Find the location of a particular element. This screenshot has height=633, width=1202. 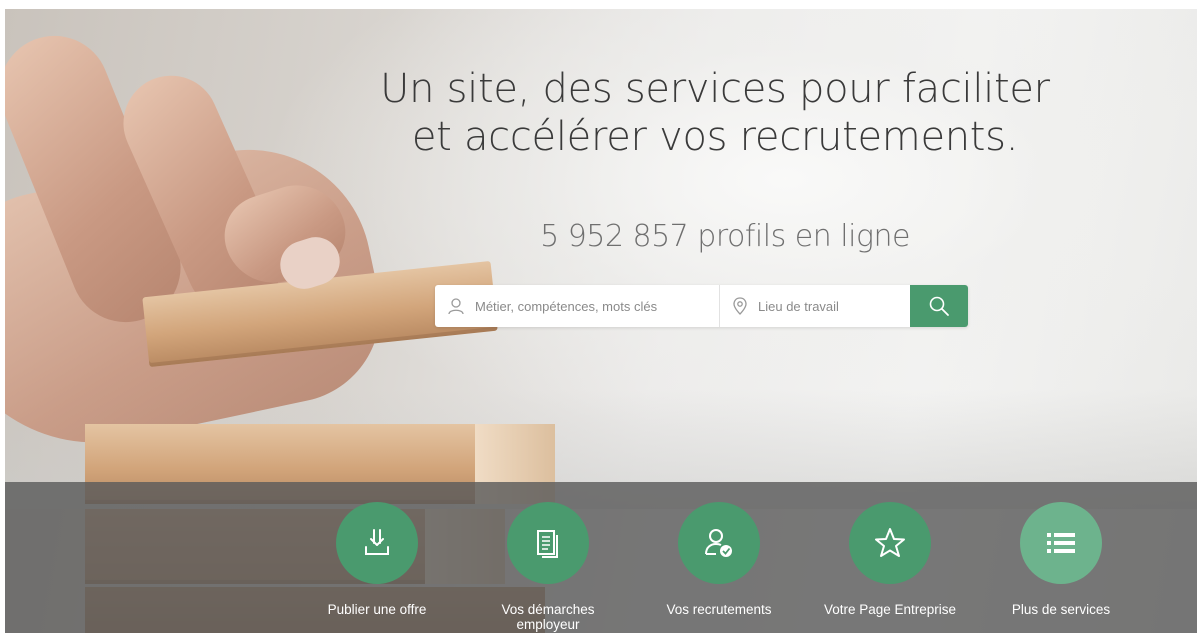

service-label: Vos recrutements is located at coordinates (719, 609).